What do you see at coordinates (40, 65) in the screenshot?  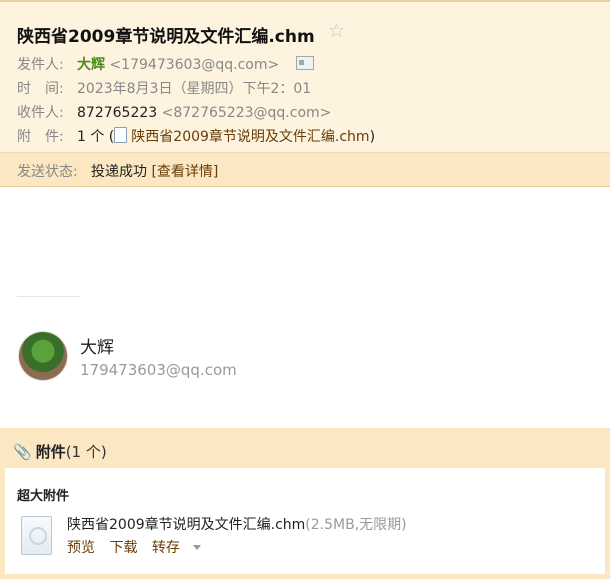 I see `from-label: 发件人:` at bounding box center [40, 65].